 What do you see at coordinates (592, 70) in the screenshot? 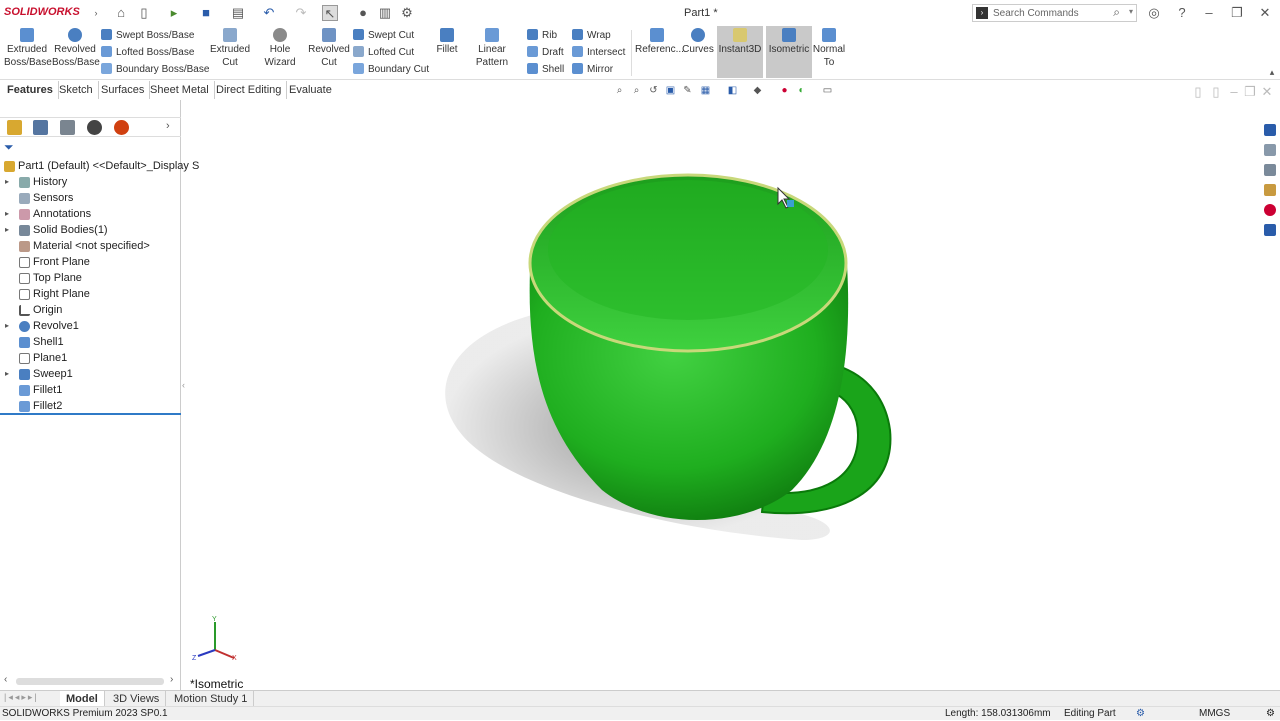
I see `mirror-button: Mirror` at bounding box center [592, 70].